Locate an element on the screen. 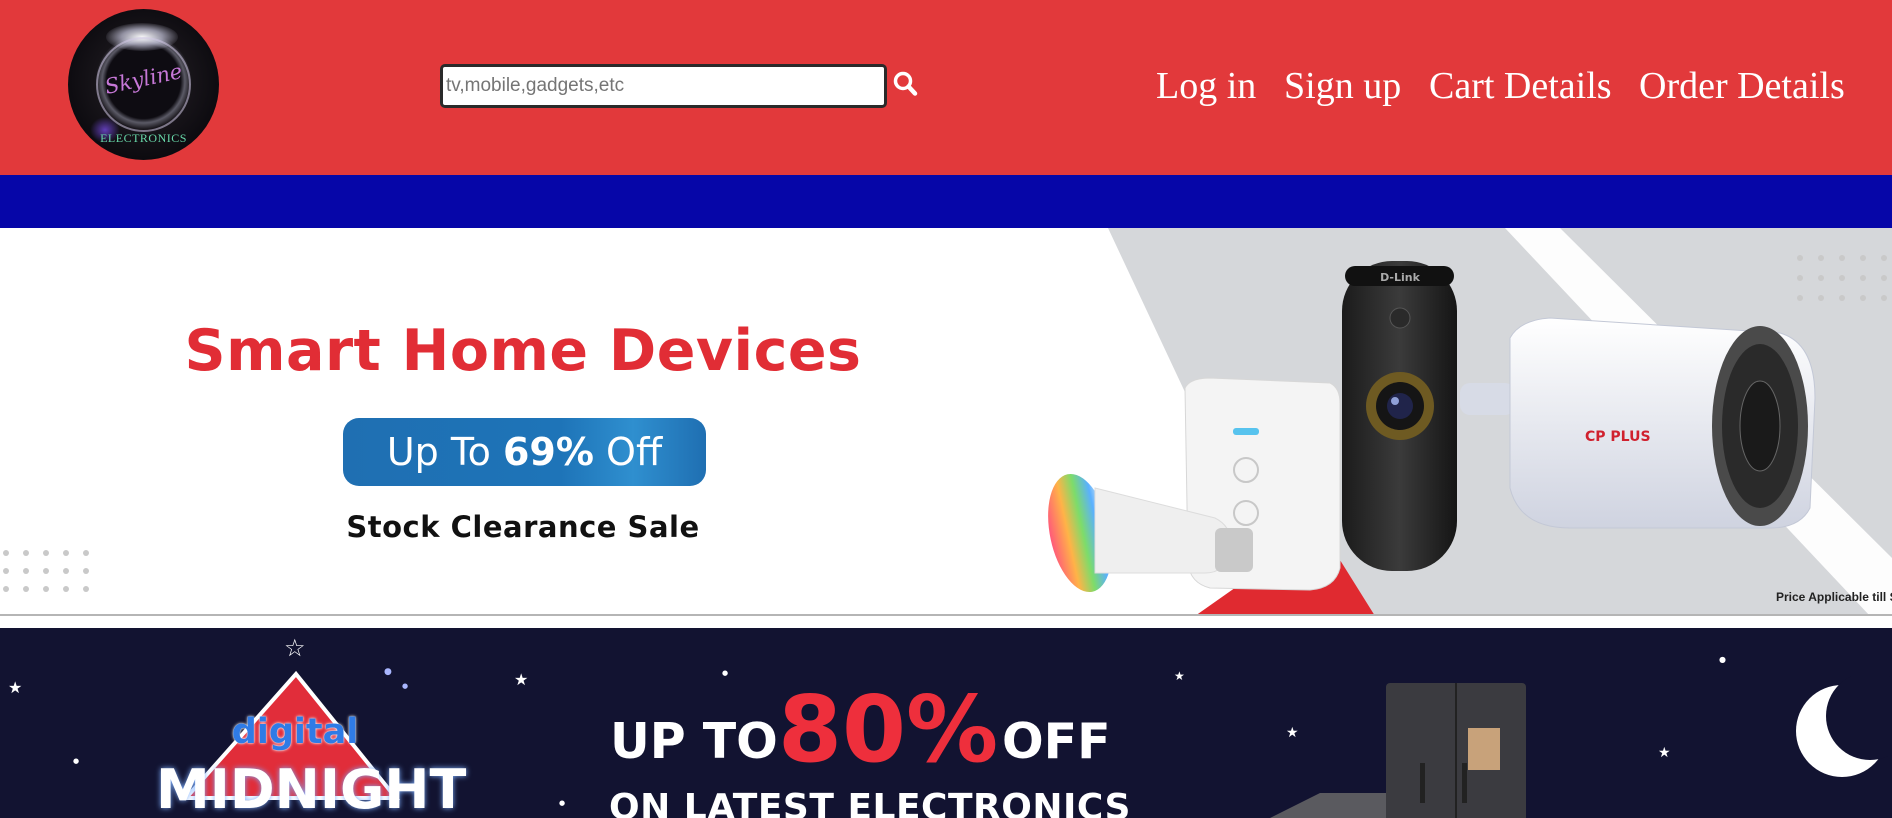 The width and height of the screenshot is (1892, 818). skyline-logo: Skyline ELECTRONICS is located at coordinates (143, 84).